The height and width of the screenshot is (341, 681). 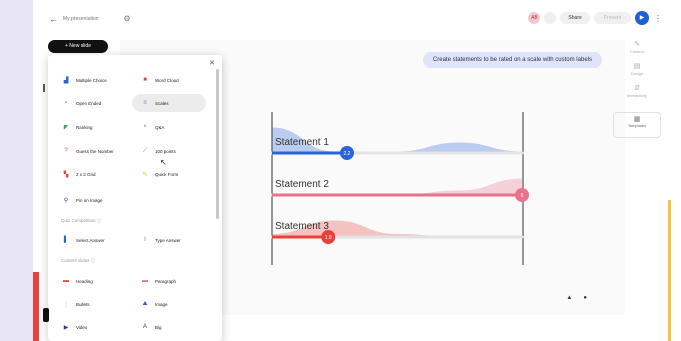 I want to click on templates-button: ▦ Templates, so click(x=637, y=125).